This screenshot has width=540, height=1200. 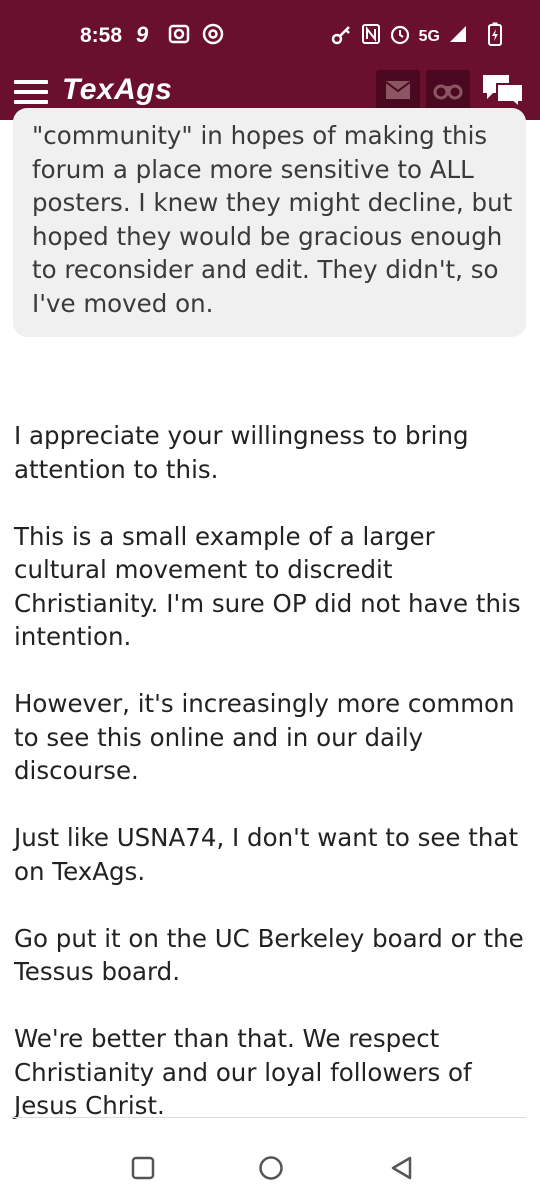 I want to click on status-right-icons: 5G, so click(x=416, y=36).